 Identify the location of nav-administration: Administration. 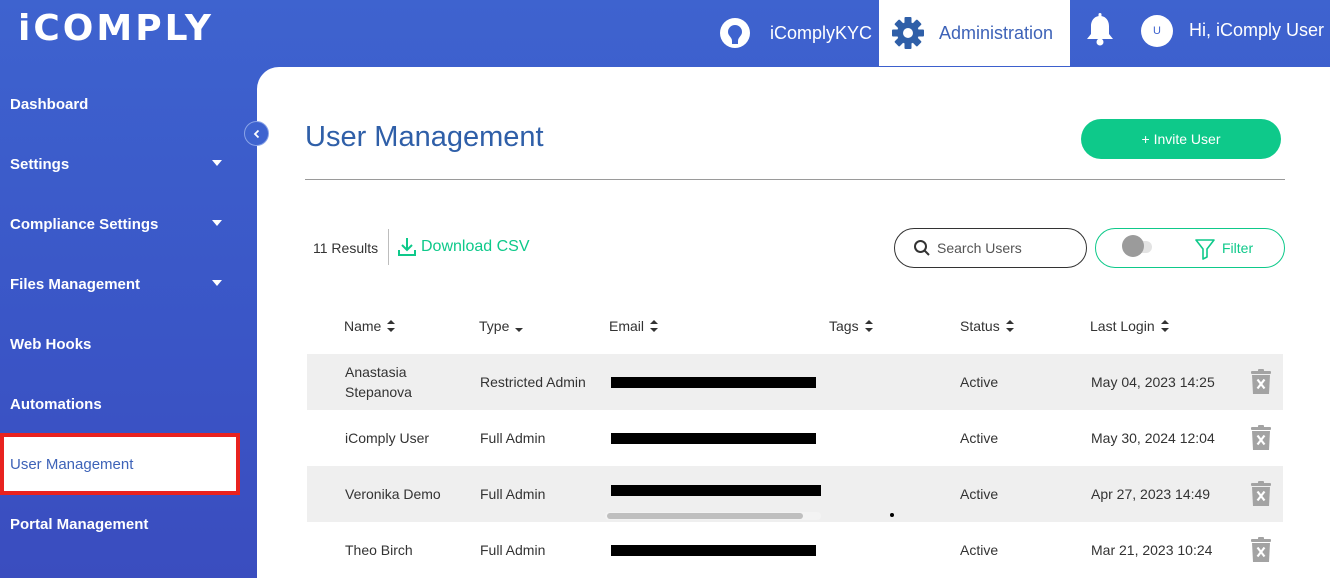
(974, 33).